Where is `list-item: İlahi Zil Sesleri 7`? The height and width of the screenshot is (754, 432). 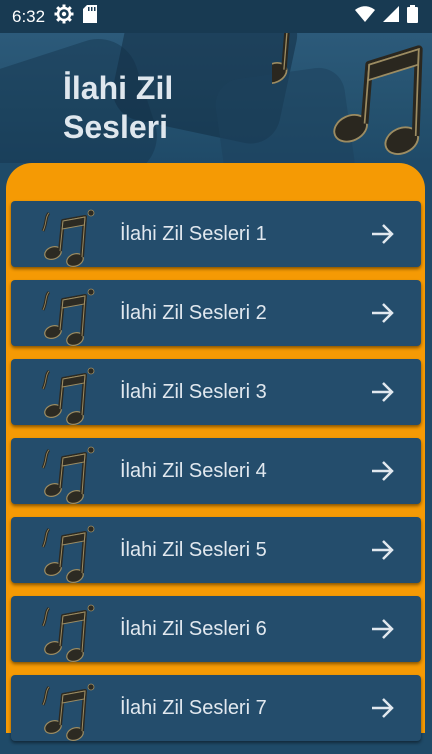
list-item: İlahi Zil Sesleri 7 is located at coordinates (216, 710).